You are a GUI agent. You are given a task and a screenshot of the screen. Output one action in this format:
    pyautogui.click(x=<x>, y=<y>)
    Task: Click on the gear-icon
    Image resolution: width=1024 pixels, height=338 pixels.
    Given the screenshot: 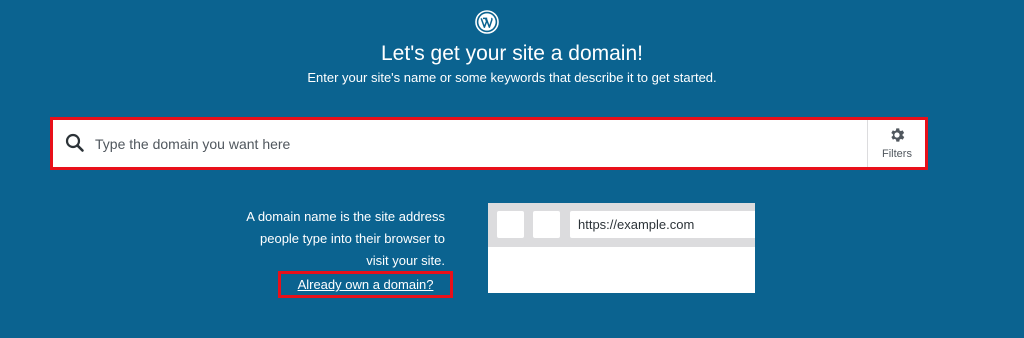 What is the action you would take?
    pyautogui.click(x=898, y=135)
    